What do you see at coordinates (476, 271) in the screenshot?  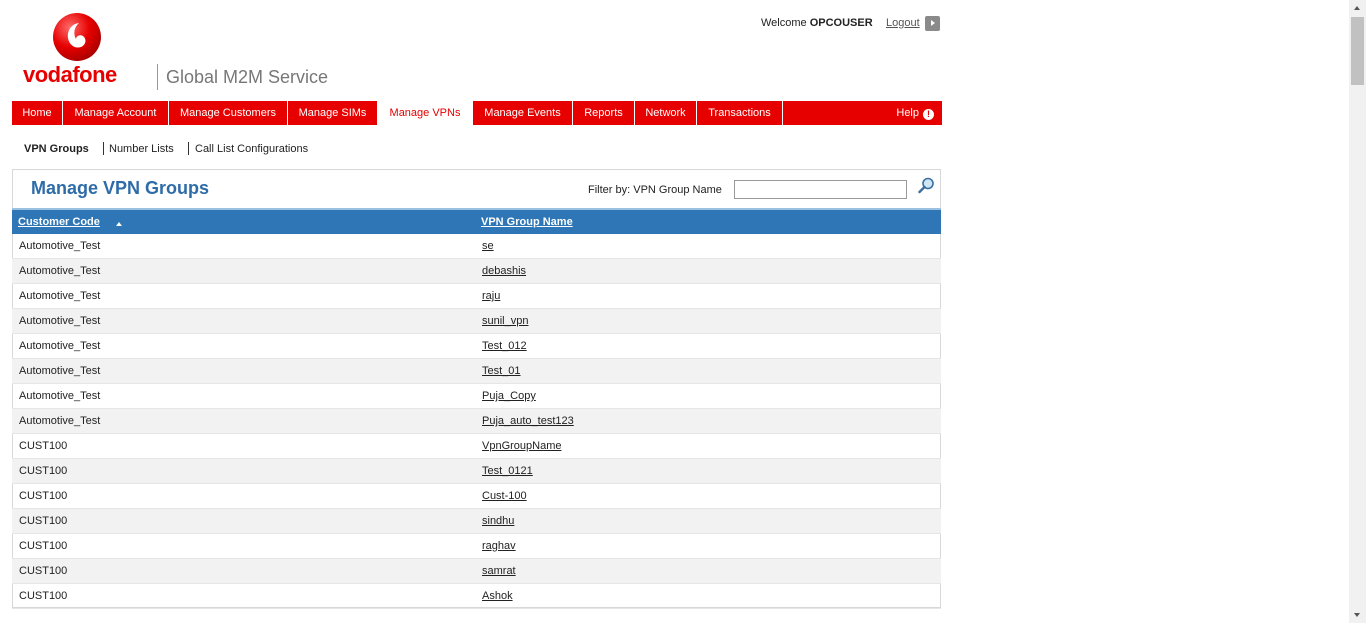 I see `table-row: Automotive_Test debashis` at bounding box center [476, 271].